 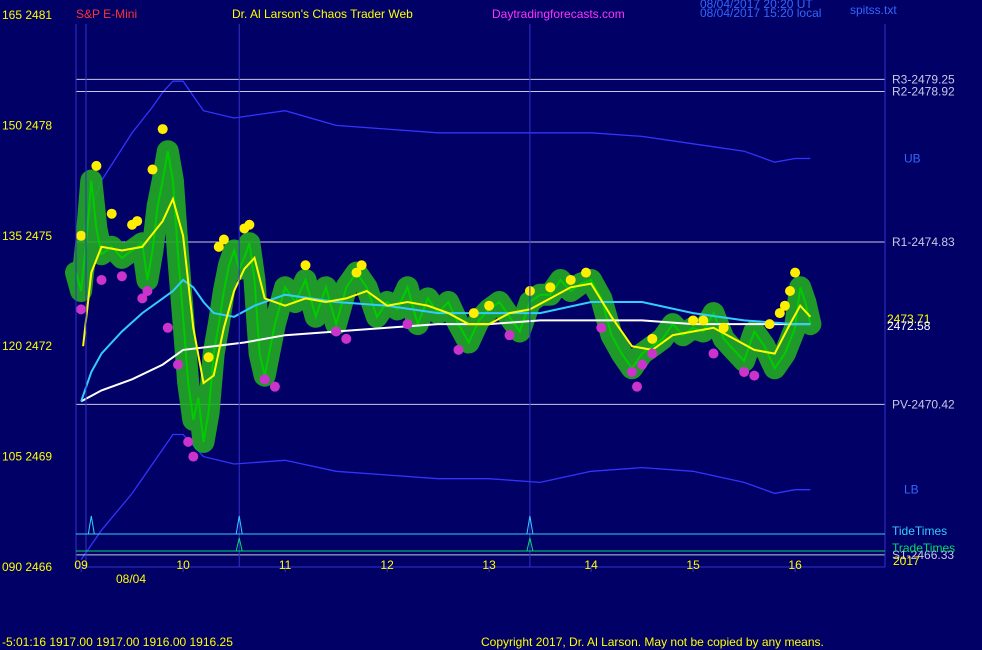 What do you see at coordinates (27, 236) in the screenshot?
I see `y-tick-label-2475: 135 2475` at bounding box center [27, 236].